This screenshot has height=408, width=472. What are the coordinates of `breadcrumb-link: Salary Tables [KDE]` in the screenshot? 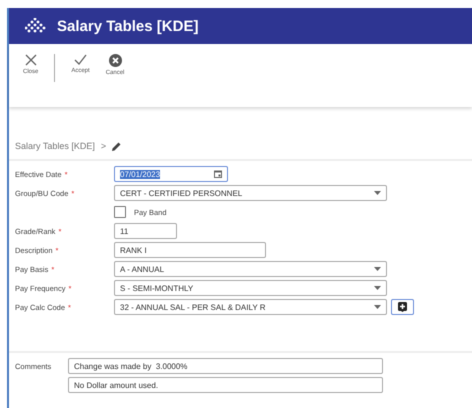 It's located at (55, 146).